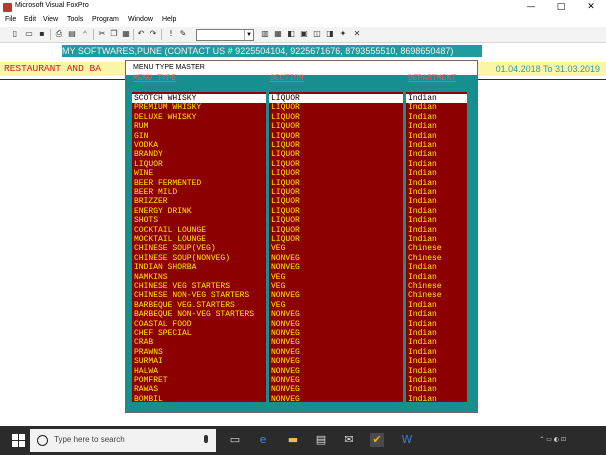  I want to click on menu-view: View, so click(50, 19).